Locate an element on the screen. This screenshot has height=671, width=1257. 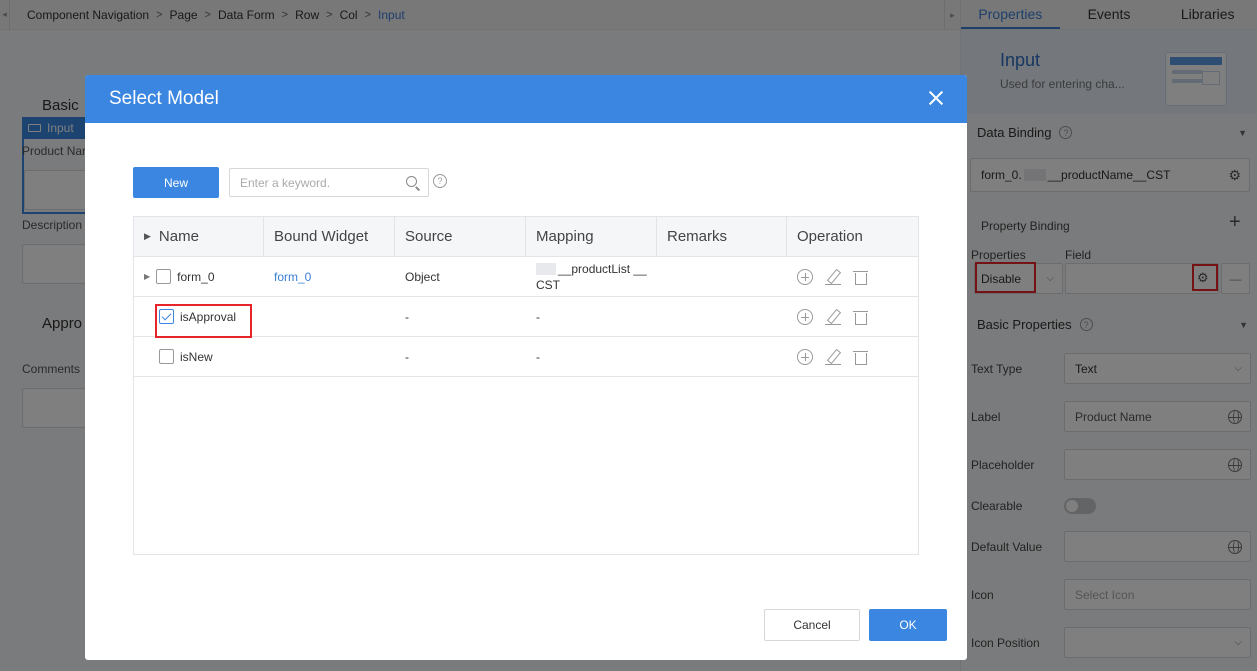
dialog-header: Select Model is located at coordinates (526, 99).